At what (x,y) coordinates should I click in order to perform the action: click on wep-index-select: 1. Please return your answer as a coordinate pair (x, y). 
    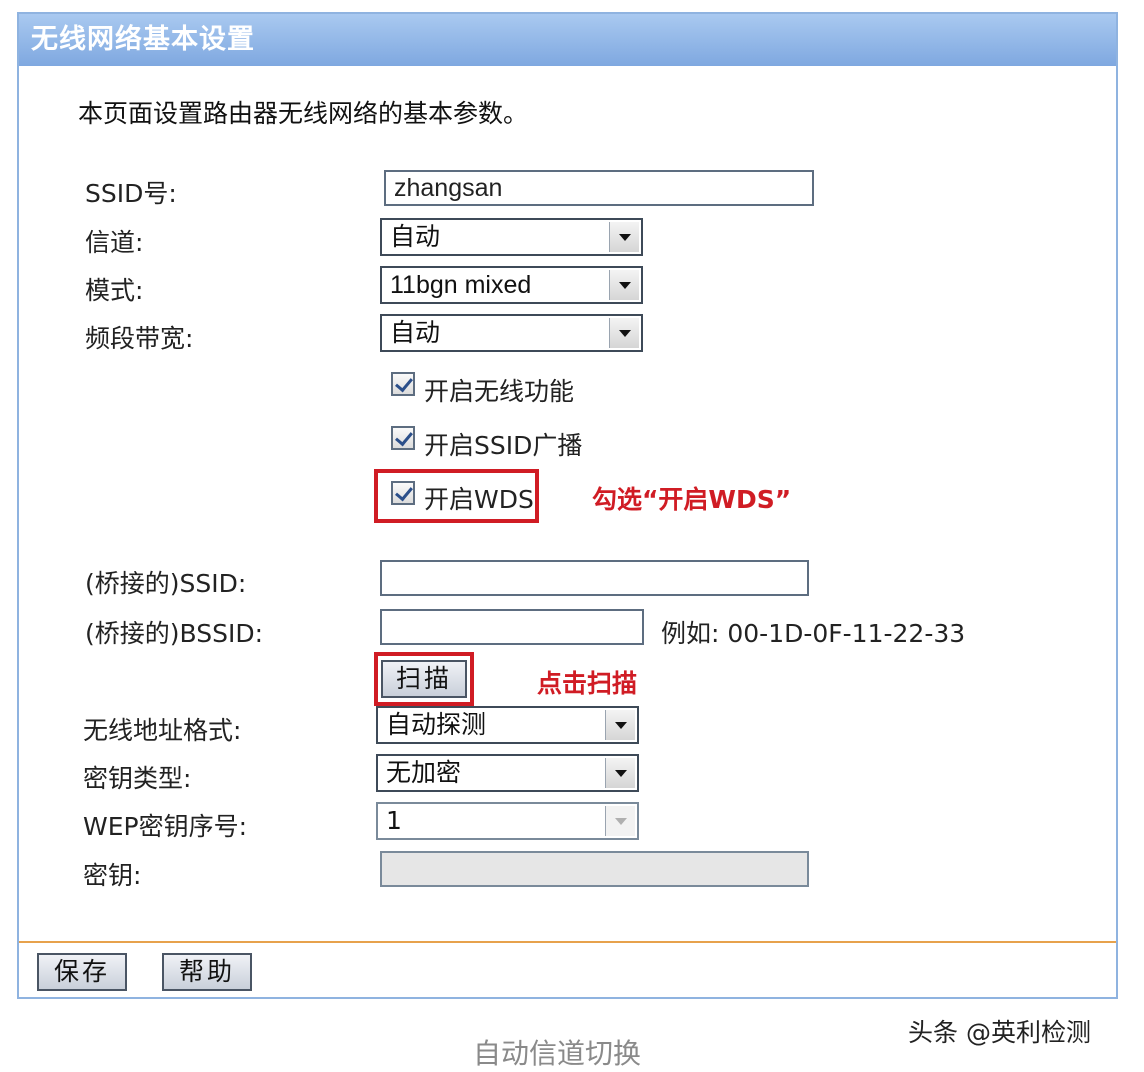
    Looking at the image, I should click on (507, 821).